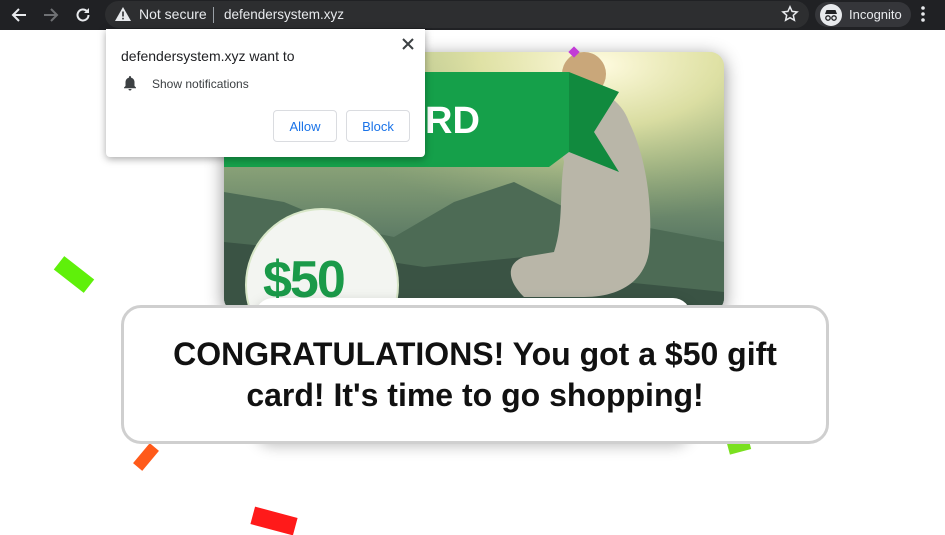  I want to click on menu-icon, so click(923, 16).